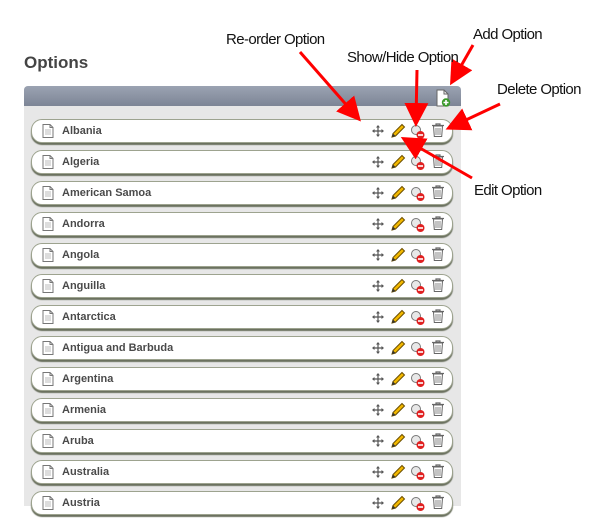 The image size is (611, 522). What do you see at coordinates (82, 131) in the screenshot?
I see `option-label: Albania` at bounding box center [82, 131].